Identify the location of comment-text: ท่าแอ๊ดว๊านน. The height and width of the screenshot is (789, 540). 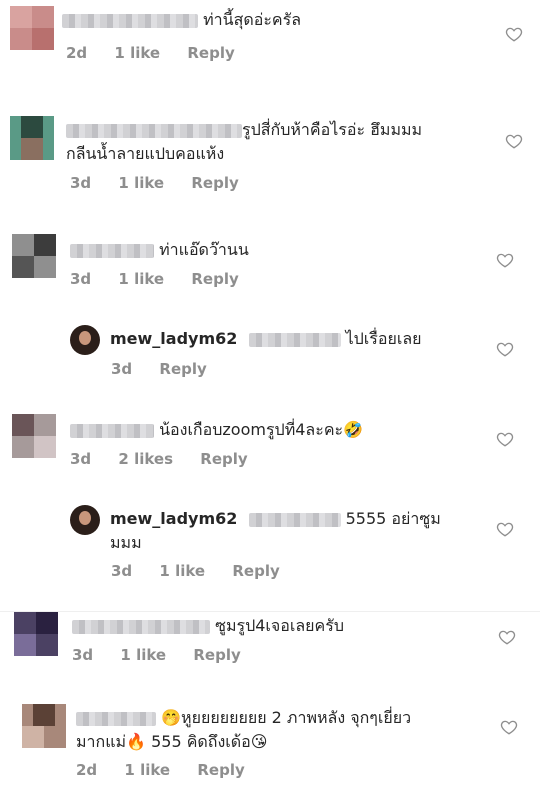
(204, 249).